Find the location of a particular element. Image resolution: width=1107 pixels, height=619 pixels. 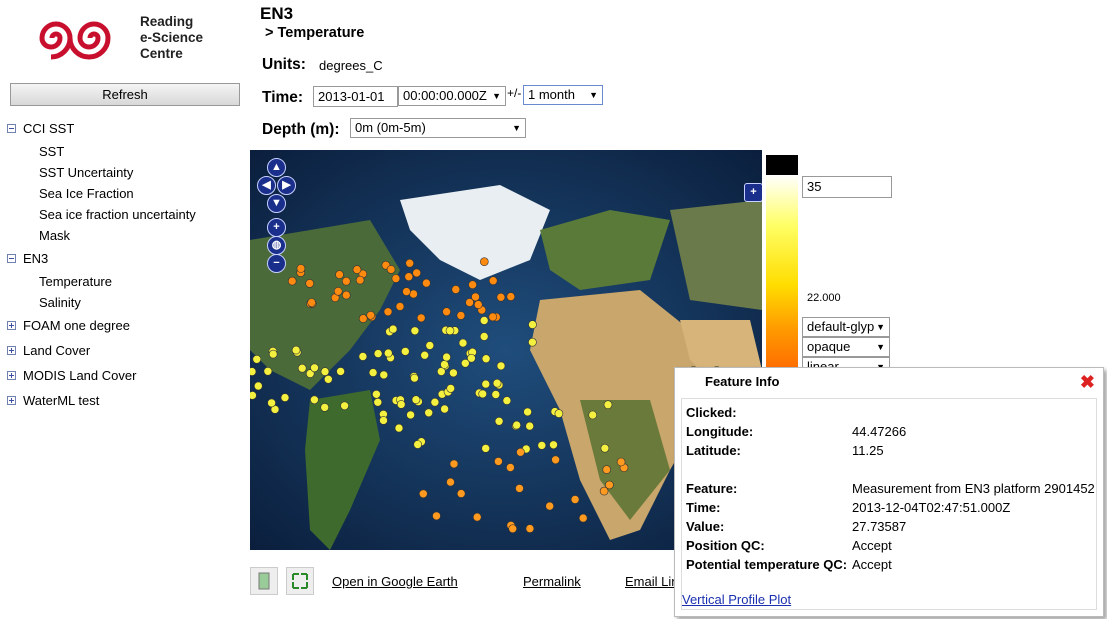

tree-item-temperature: Temperature is located at coordinates (75, 281).